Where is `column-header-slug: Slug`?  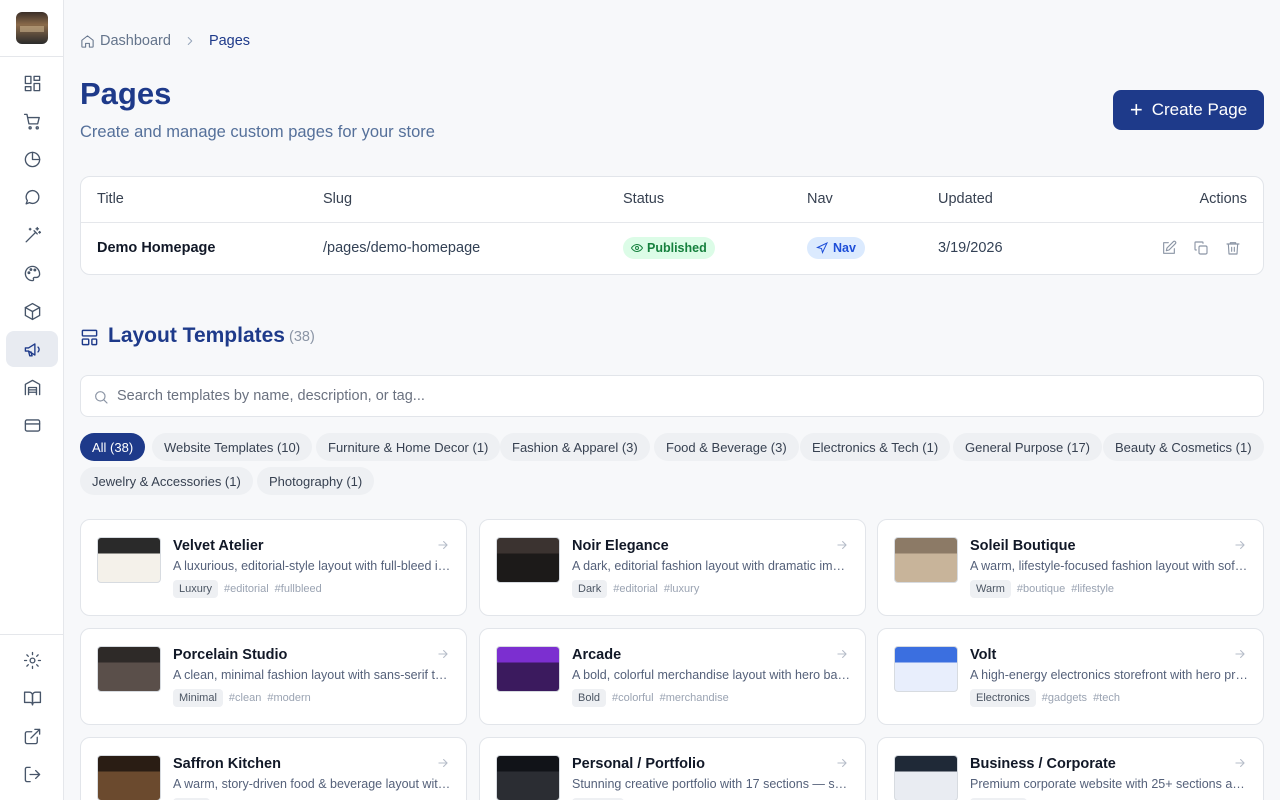
column-header-slug: Slug is located at coordinates (338, 199).